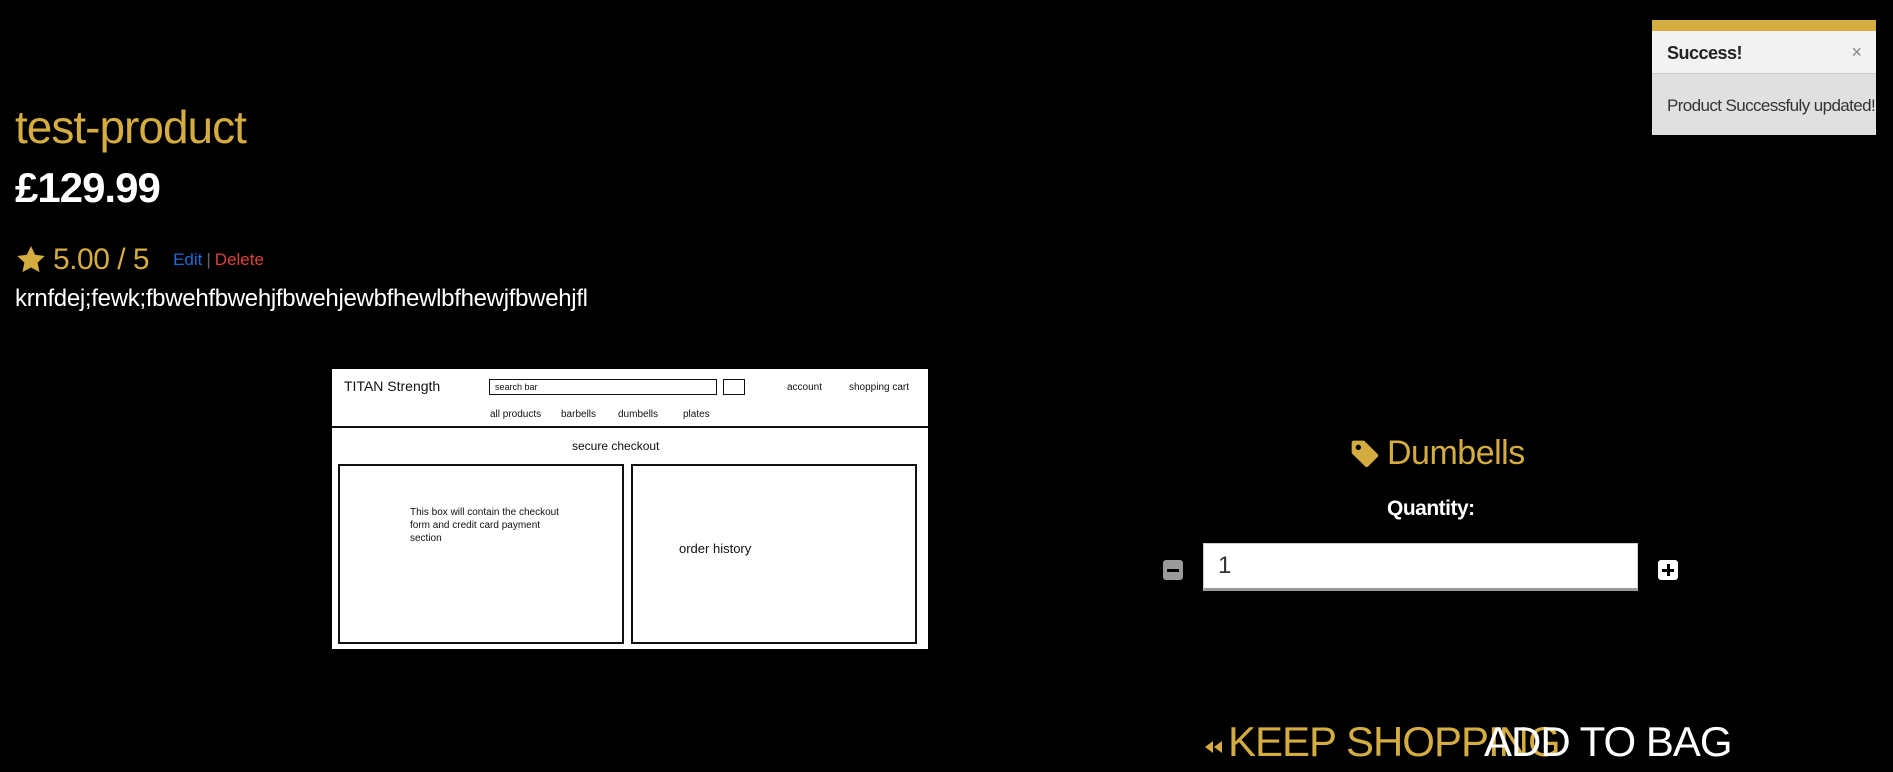 The width and height of the screenshot is (1893, 772). What do you see at coordinates (1856, 52) in the screenshot?
I see `close-icon: ×` at bounding box center [1856, 52].